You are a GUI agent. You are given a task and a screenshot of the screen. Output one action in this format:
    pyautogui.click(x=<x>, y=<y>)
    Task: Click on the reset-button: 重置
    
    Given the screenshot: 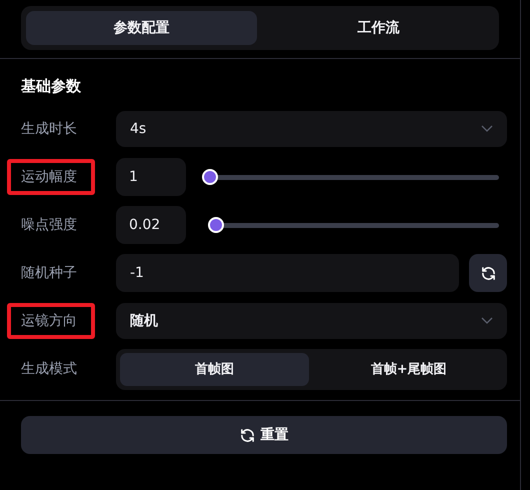 What is the action you would take?
    pyautogui.click(x=264, y=435)
    